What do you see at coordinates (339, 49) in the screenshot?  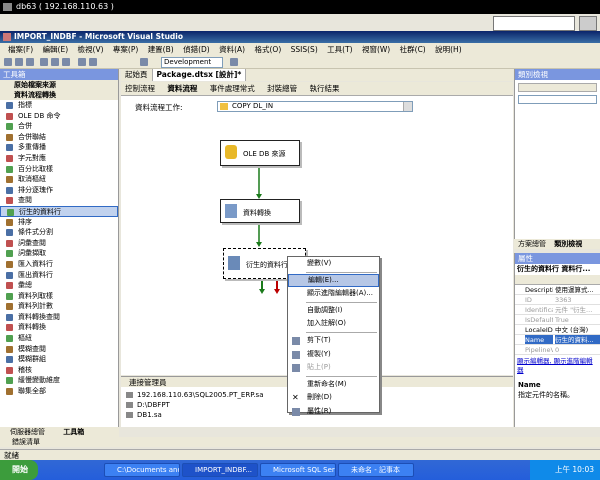 I see `menu-tools: 工具(T)` at bounding box center [339, 49].